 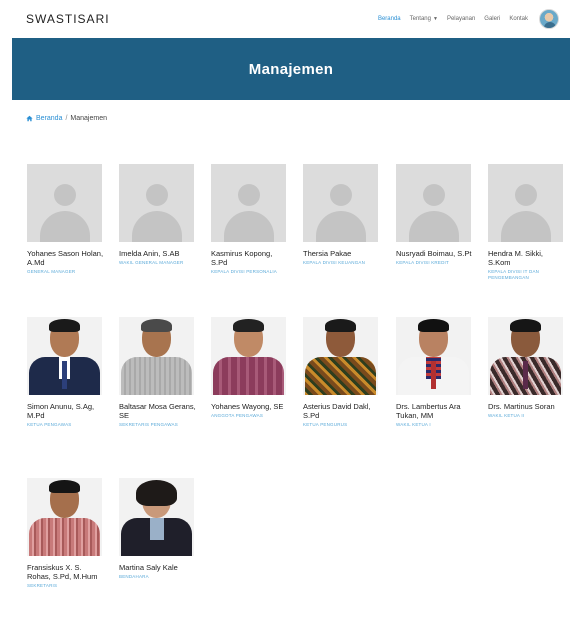 What do you see at coordinates (334, 262) in the screenshot?
I see `member-role: KEPALA DIVISI KEUANGAN` at bounding box center [334, 262].